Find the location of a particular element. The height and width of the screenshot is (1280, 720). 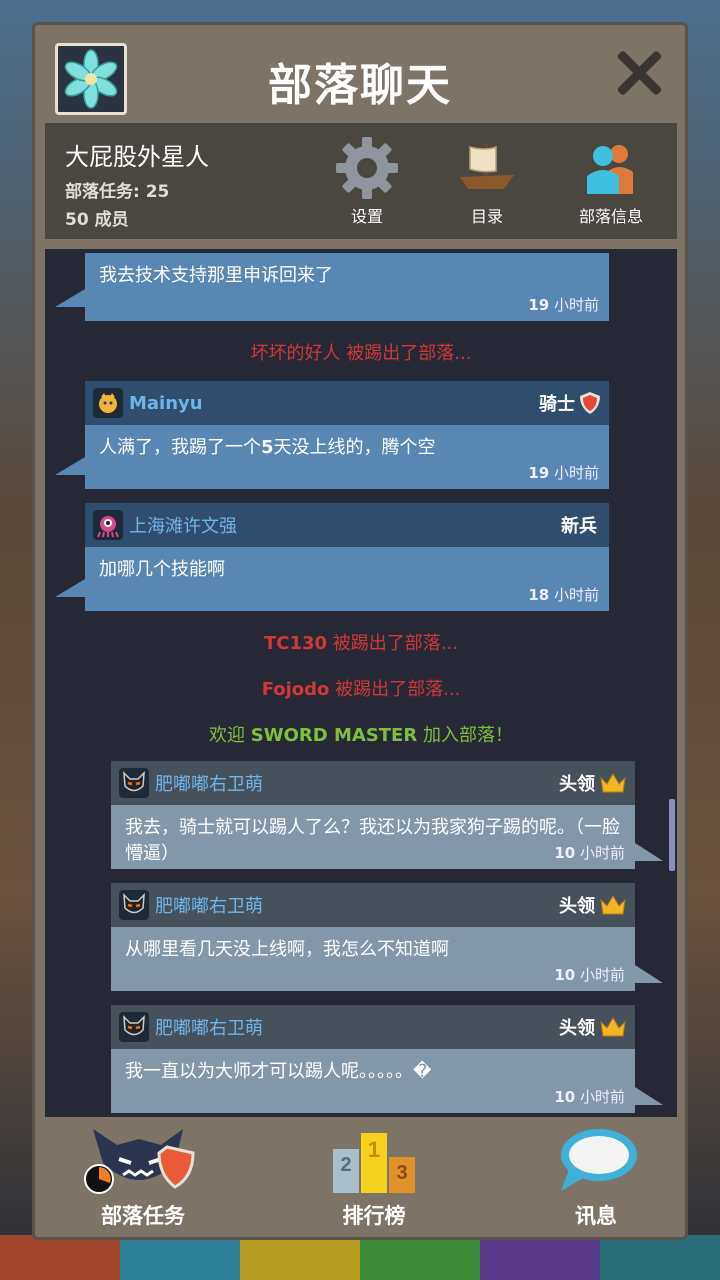

chat-message: 我去技术支持那里申诉回来了 19 小时前 is located at coordinates (332, 287).